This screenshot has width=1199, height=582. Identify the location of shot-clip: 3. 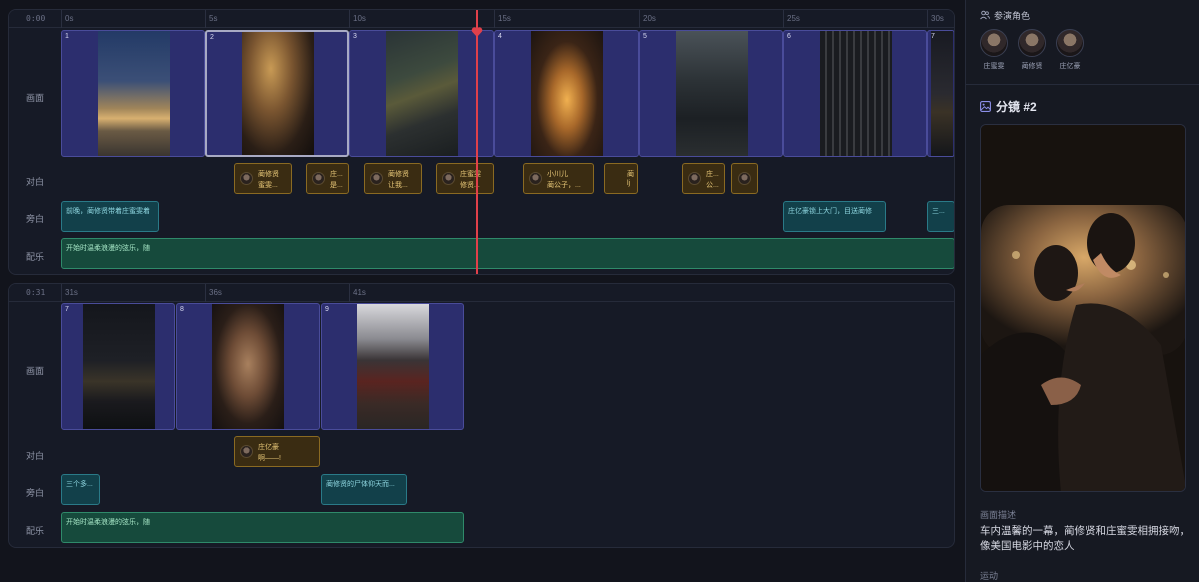
(421, 93).